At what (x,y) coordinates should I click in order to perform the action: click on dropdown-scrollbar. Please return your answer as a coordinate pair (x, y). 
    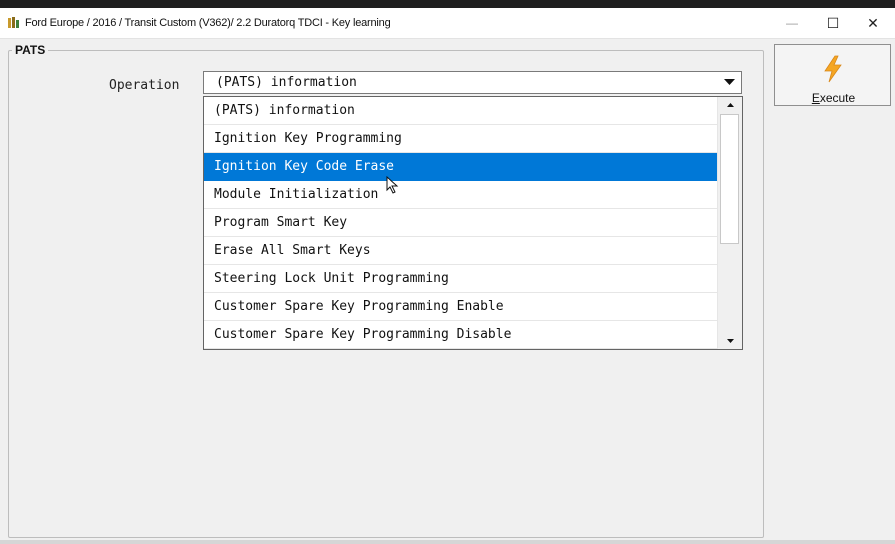
    Looking at the image, I should click on (729, 223).